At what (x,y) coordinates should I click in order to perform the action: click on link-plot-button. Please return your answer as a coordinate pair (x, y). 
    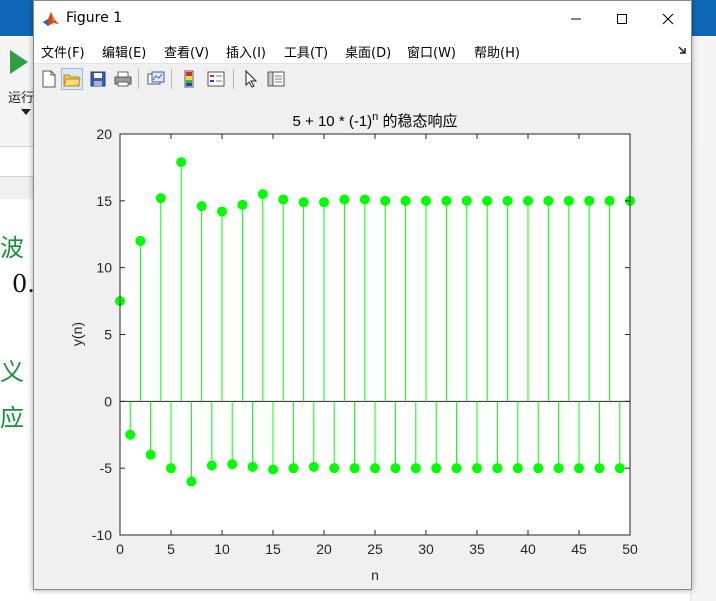
    Looking at the image, I should click on (156, 79).